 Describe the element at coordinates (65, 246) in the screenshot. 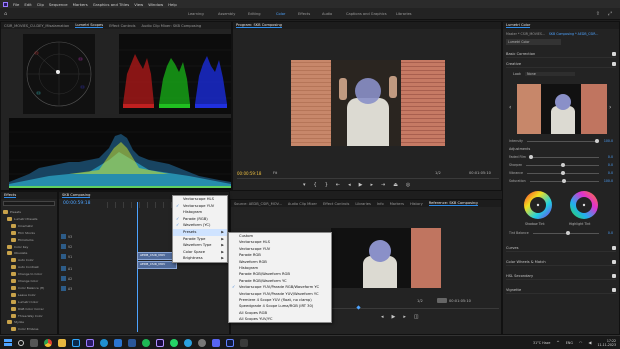

I see `track-v2: V2` at that location.